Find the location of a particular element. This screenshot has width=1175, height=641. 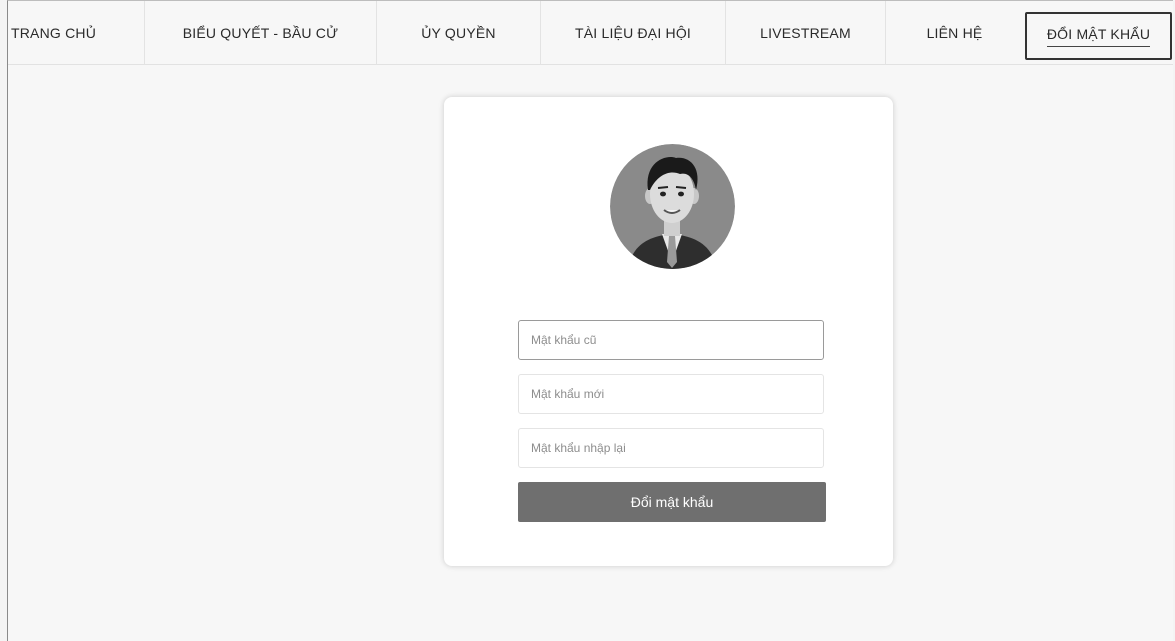

nav-item-label: LIÊN HỆ is located at coordinates (954, 33).